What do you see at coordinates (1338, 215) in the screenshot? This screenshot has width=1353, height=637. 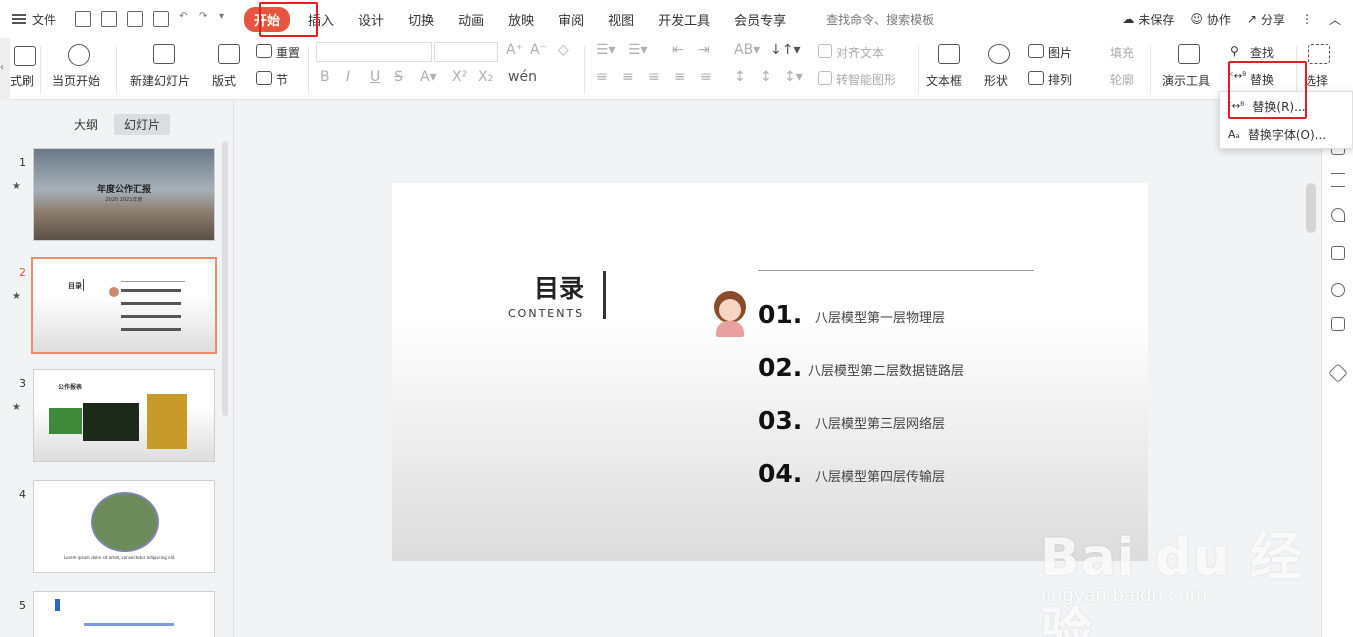 I see `star-effects-icon` at bounding box center [1338, 215].